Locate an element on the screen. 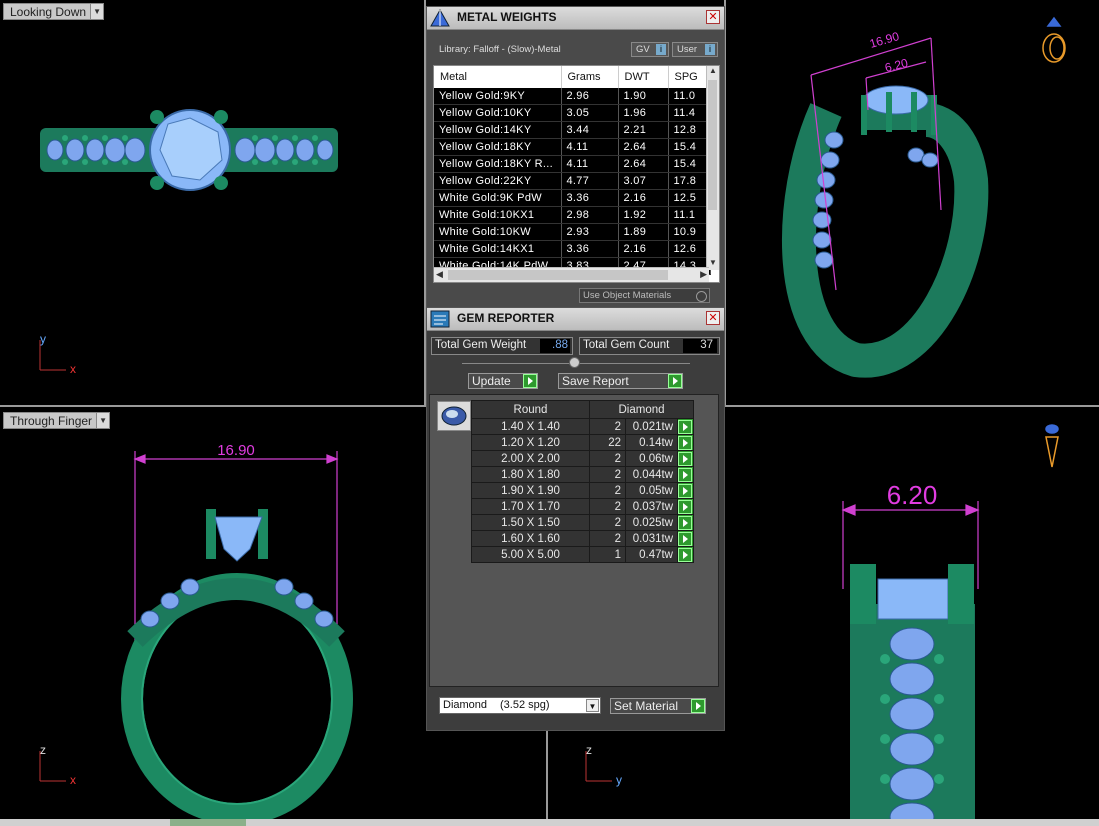 This screenshot has height=826, width=1099. metal-cell: Yellow Gold:18KY is located at coordinates (498, 147).